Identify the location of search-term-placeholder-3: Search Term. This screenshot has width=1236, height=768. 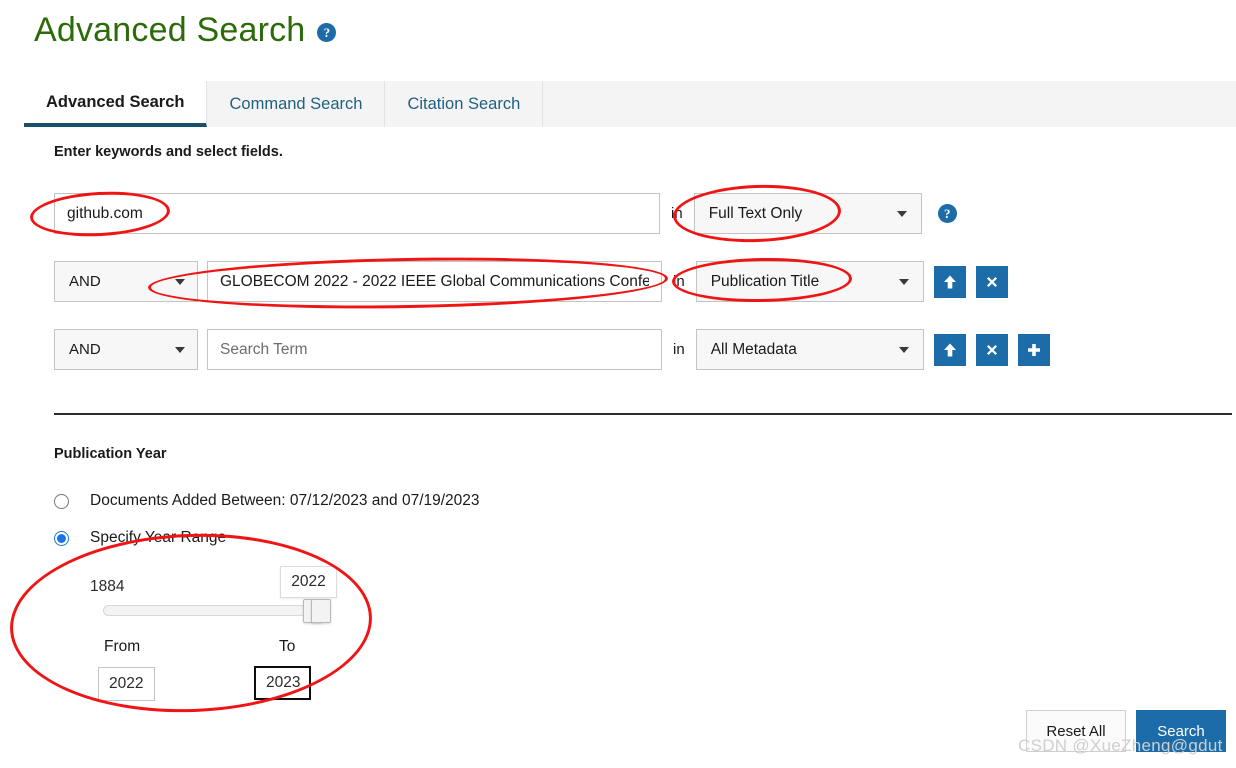
(264, 349).